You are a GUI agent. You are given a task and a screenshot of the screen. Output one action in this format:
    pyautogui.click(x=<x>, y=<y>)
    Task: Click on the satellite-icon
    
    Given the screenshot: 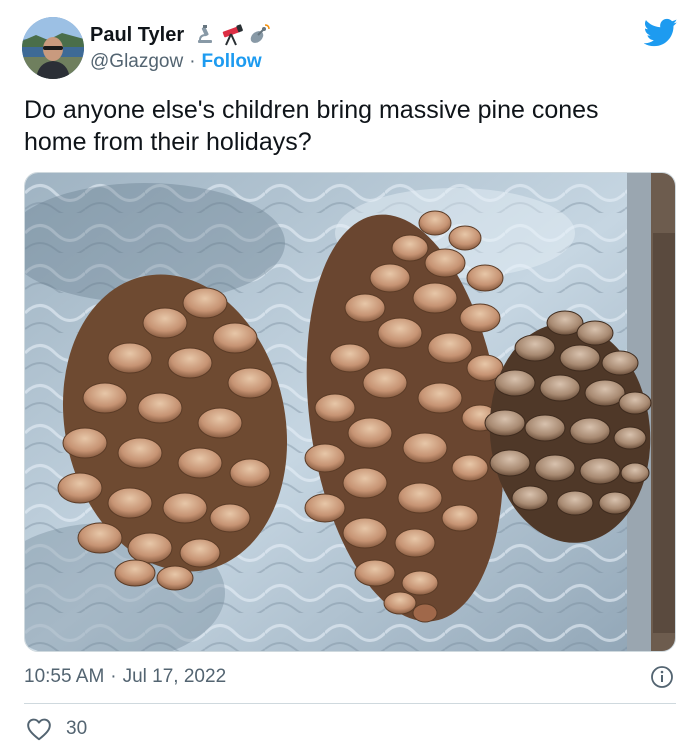 What is the action you would take?
    pyautogui.click(x=260, y=33)
    